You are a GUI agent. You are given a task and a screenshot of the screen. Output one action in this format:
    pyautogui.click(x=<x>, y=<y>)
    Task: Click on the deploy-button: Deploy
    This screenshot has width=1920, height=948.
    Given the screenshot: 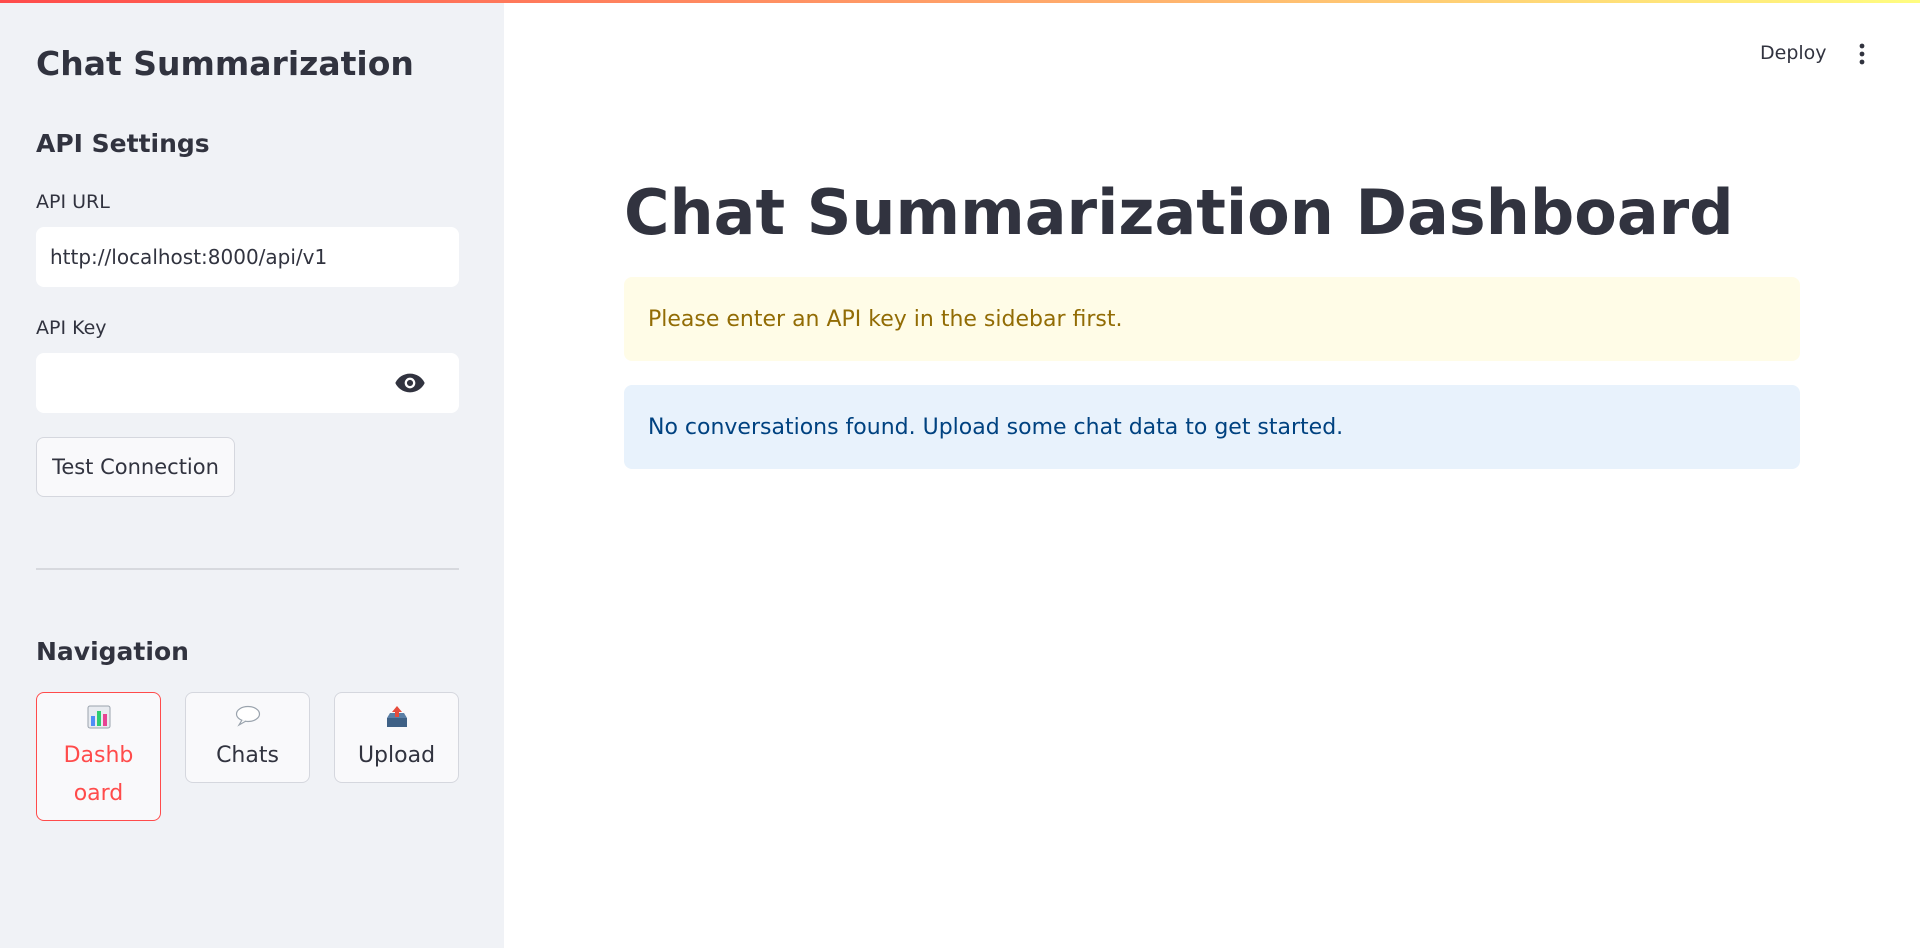 What is the action you would take?
    pyautogui.click(x=1793, y=53)
    